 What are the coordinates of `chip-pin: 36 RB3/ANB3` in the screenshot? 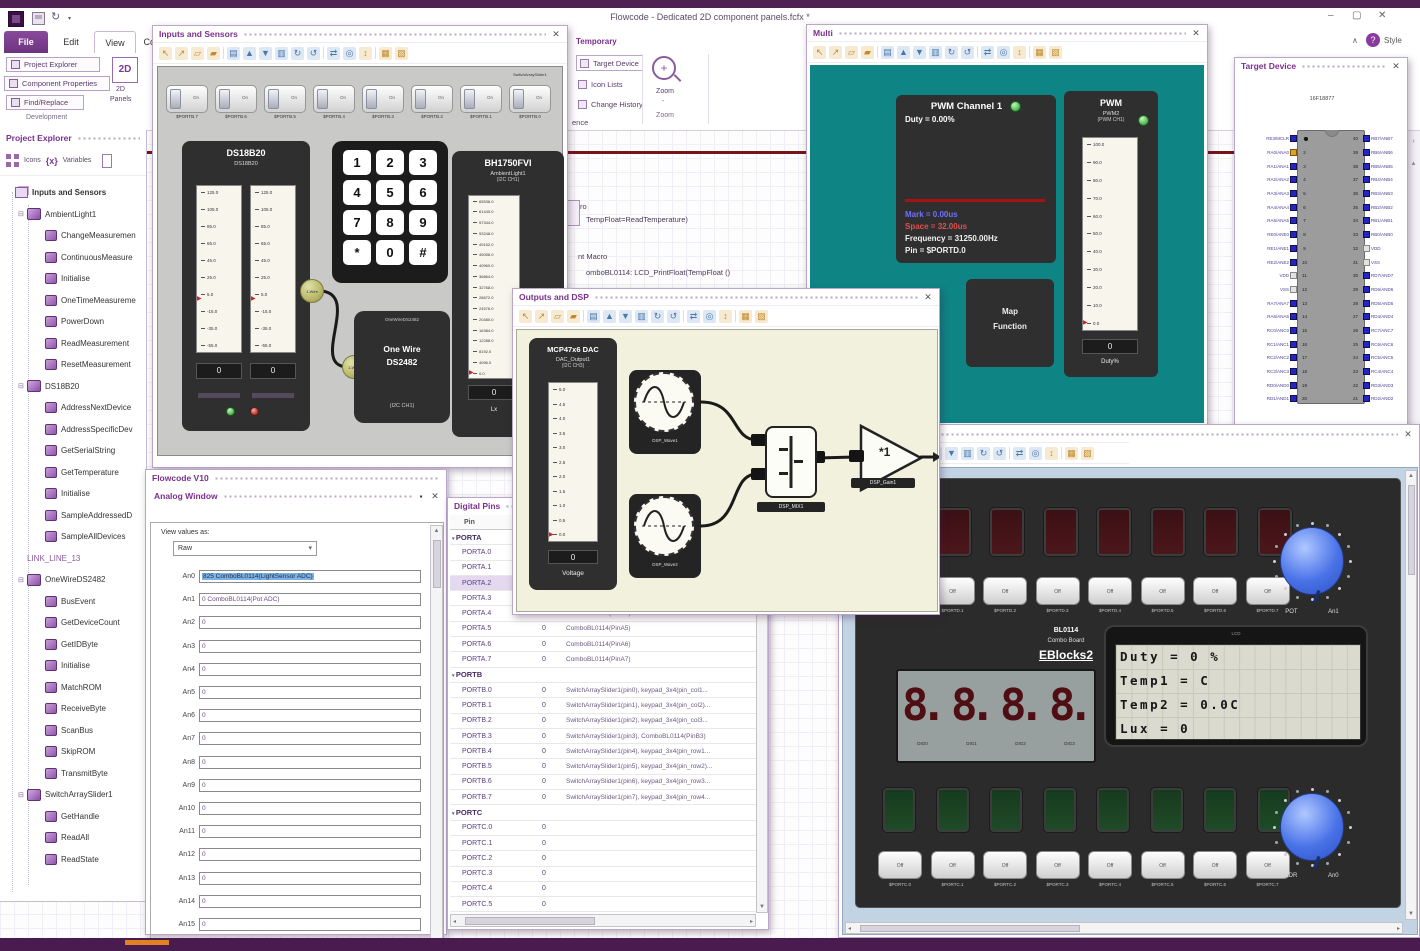 It's located at (1378, 194).